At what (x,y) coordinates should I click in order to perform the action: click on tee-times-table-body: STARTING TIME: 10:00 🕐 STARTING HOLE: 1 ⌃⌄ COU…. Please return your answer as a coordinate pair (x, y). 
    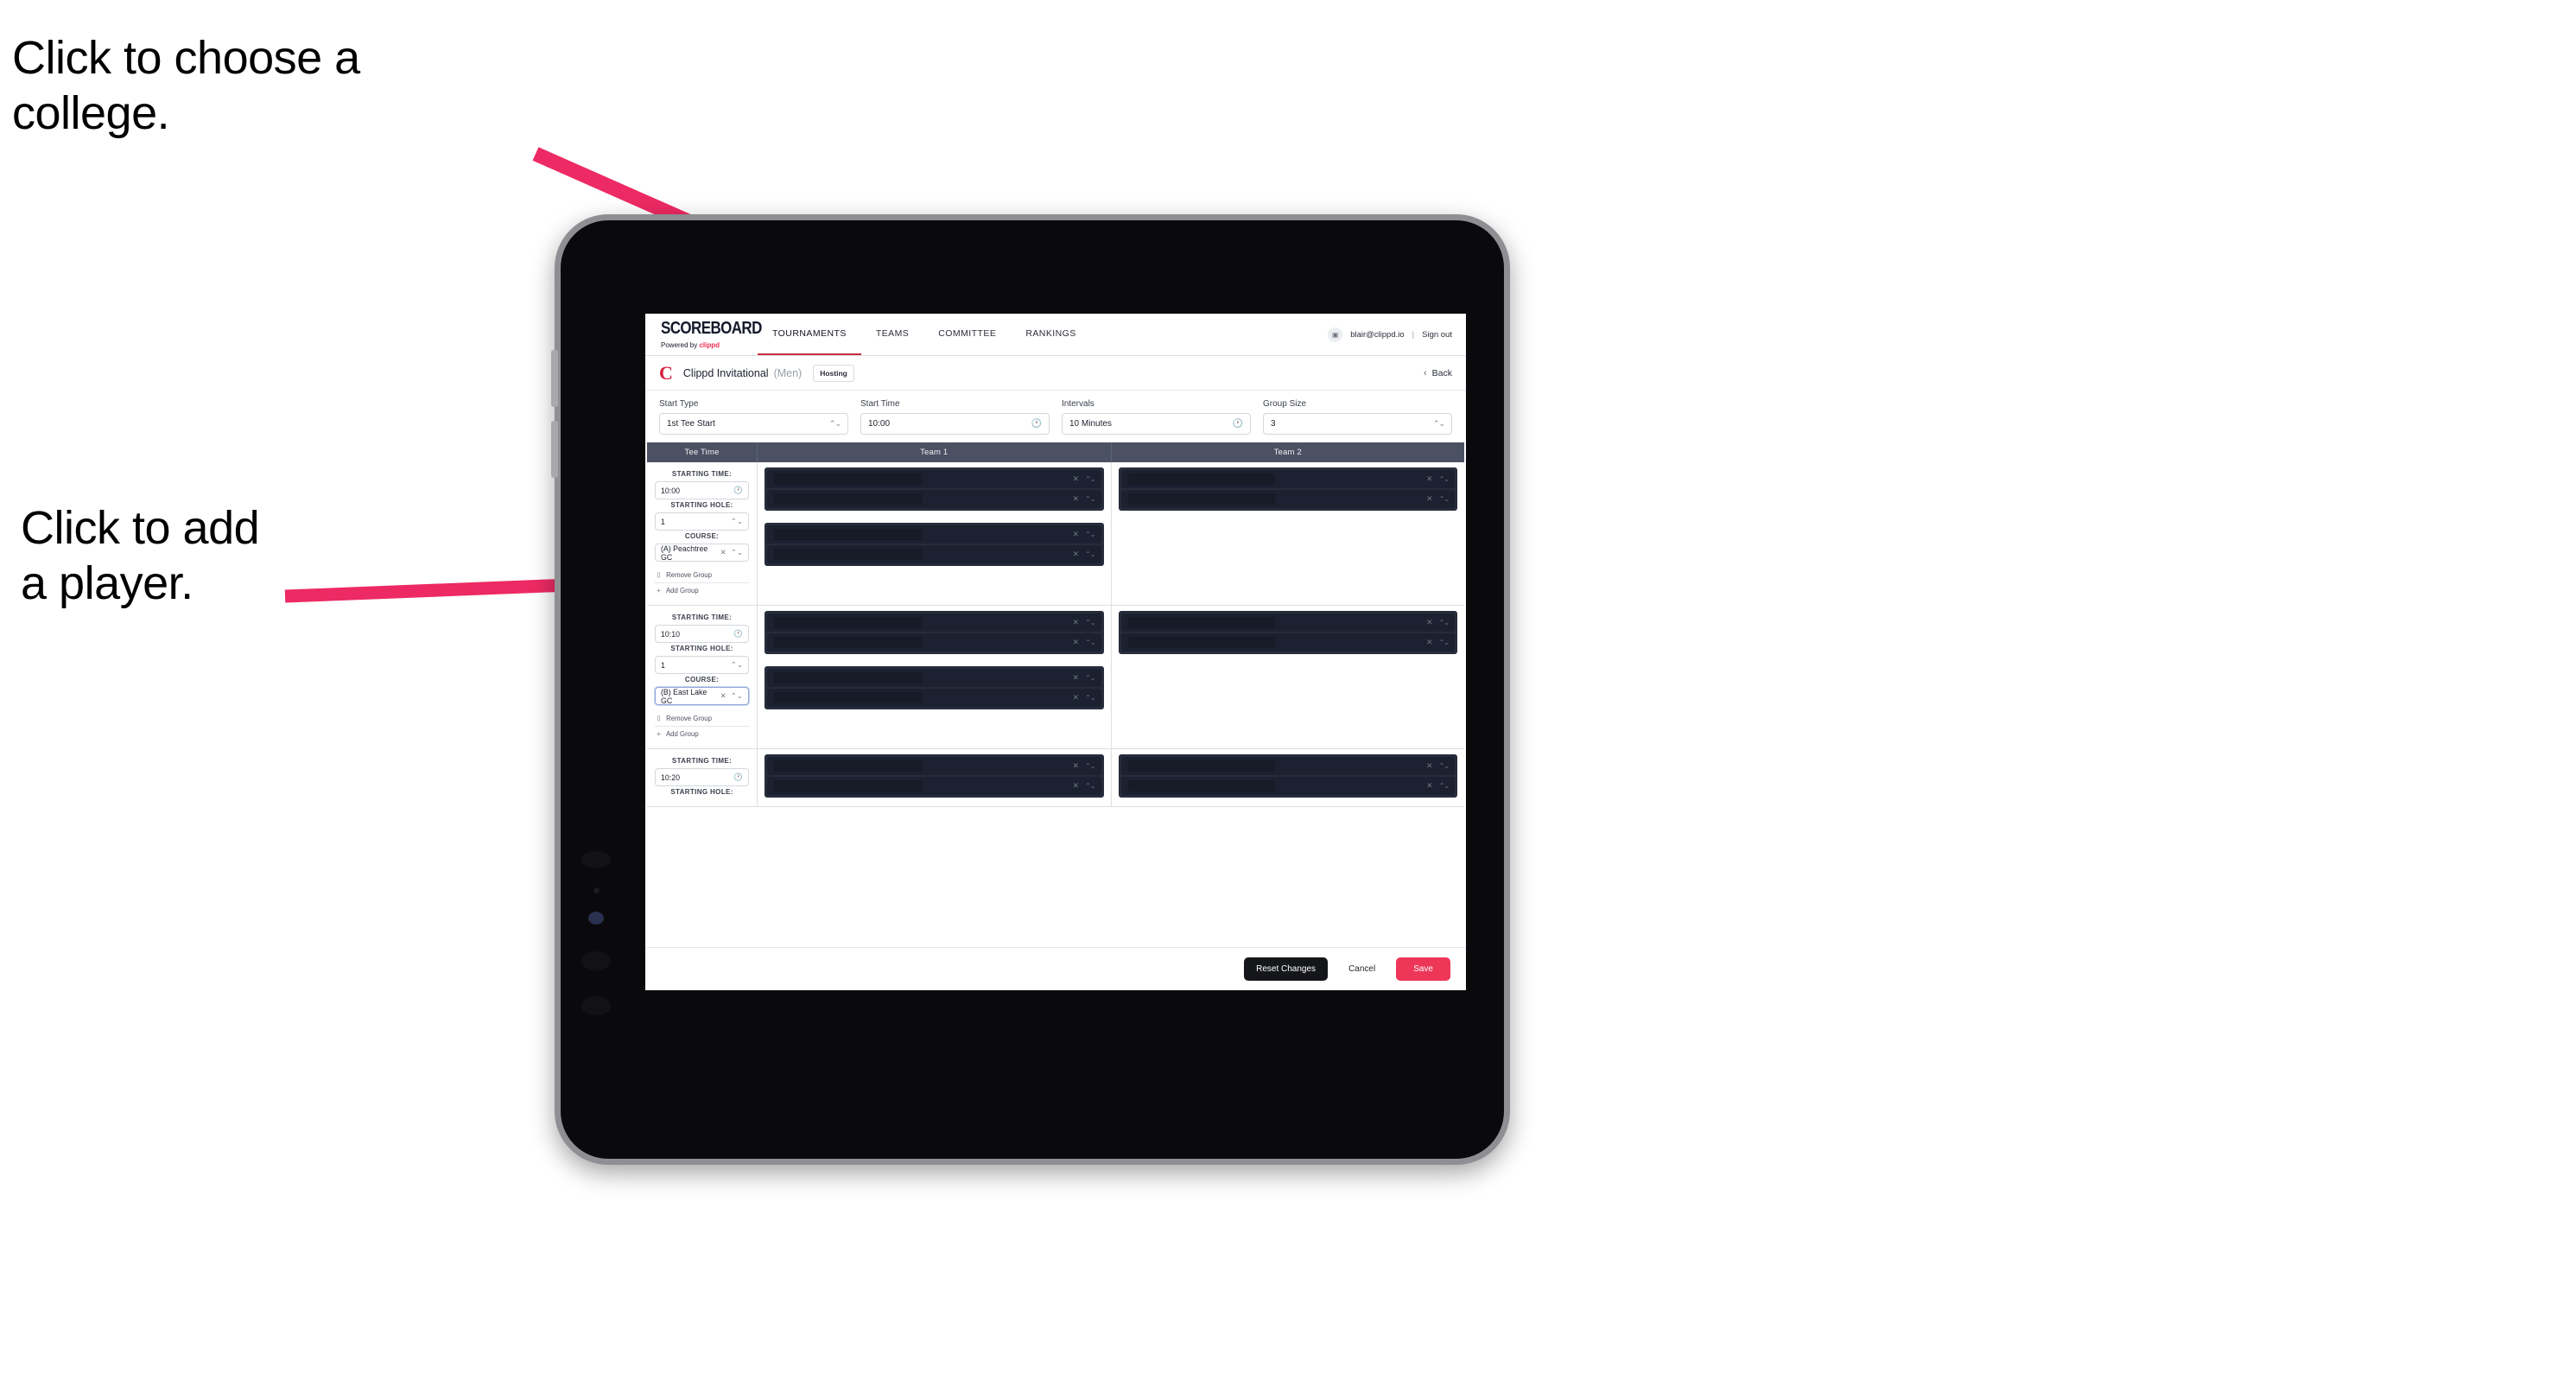
    Looking at the image, I should click on (1055, 704).